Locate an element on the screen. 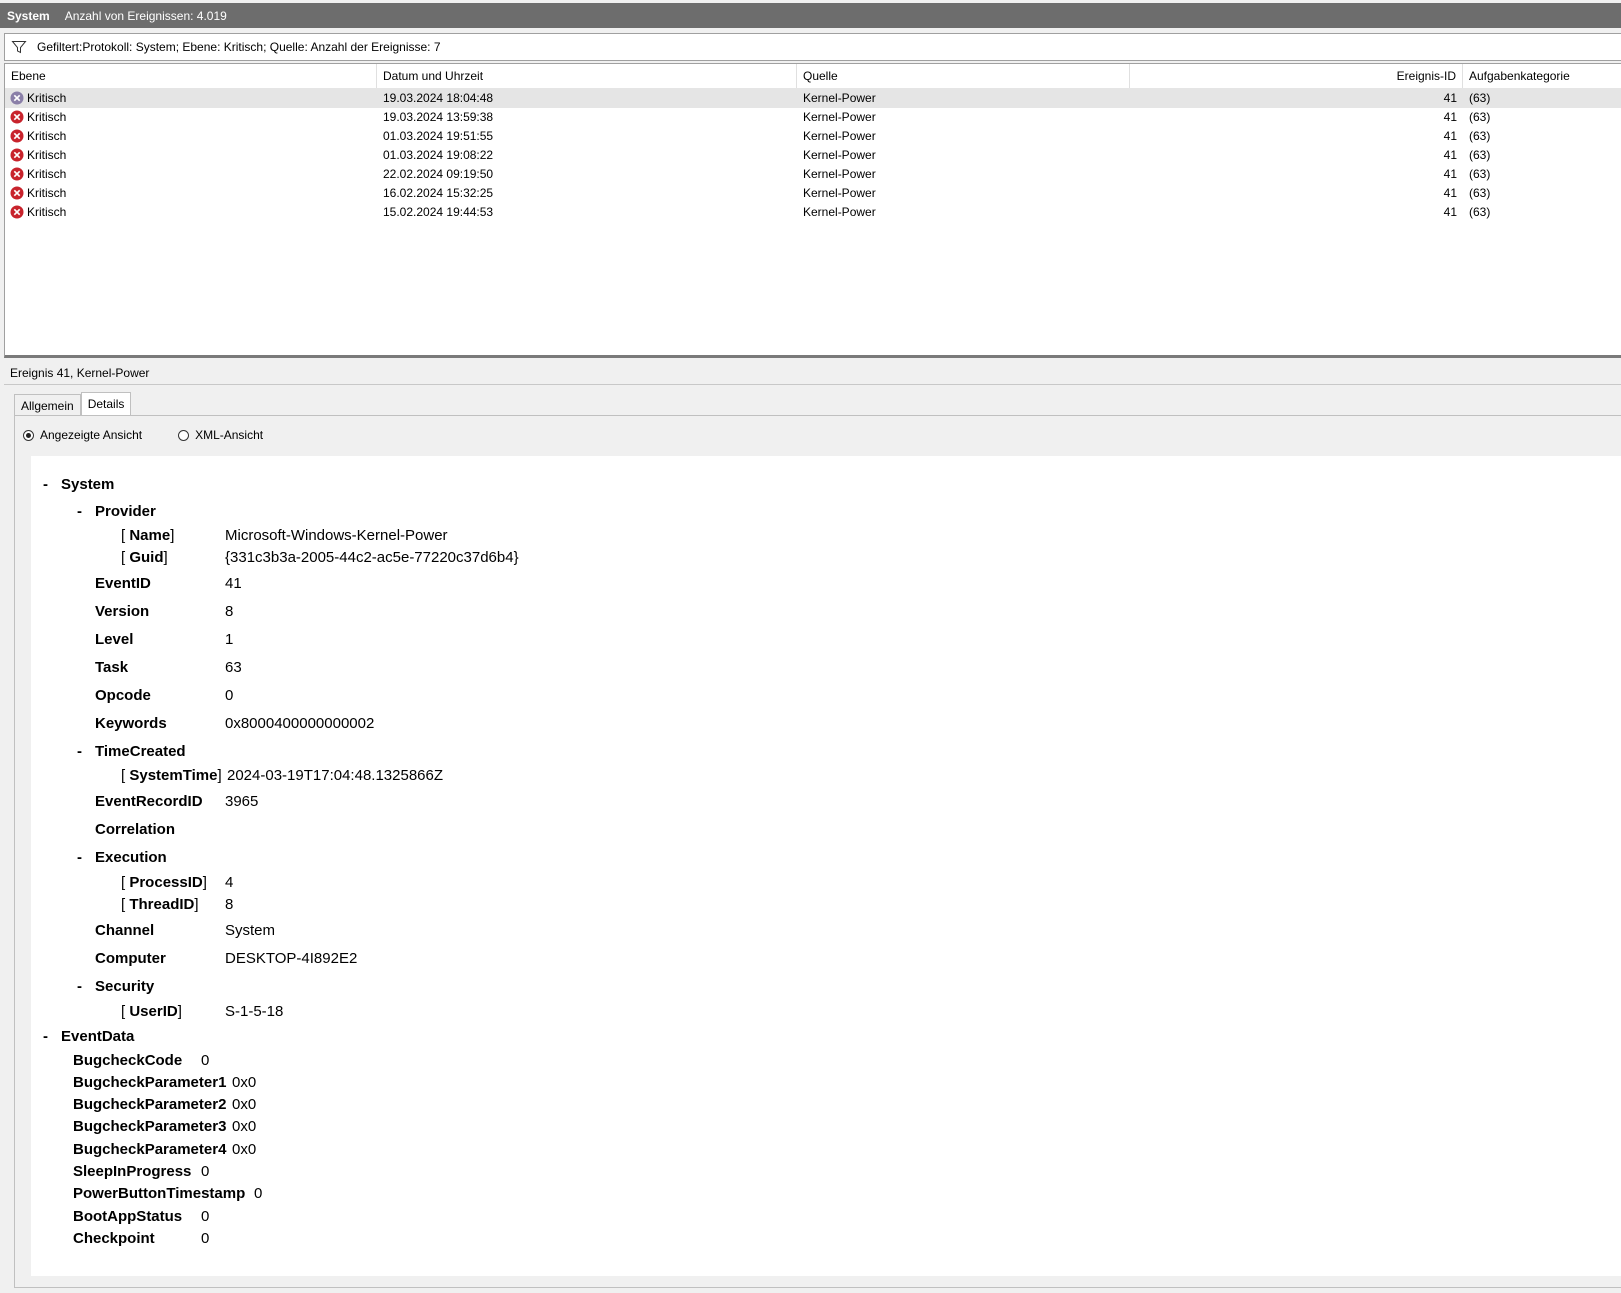  node-eventrecordid-value: 3965 is located at coordinates (242, 801).